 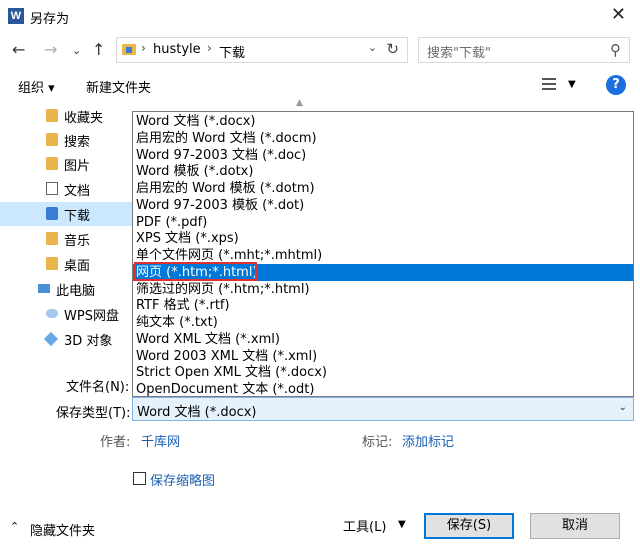 I want to click on add-tags-link: 添加标记, so click(x=428, y=440).